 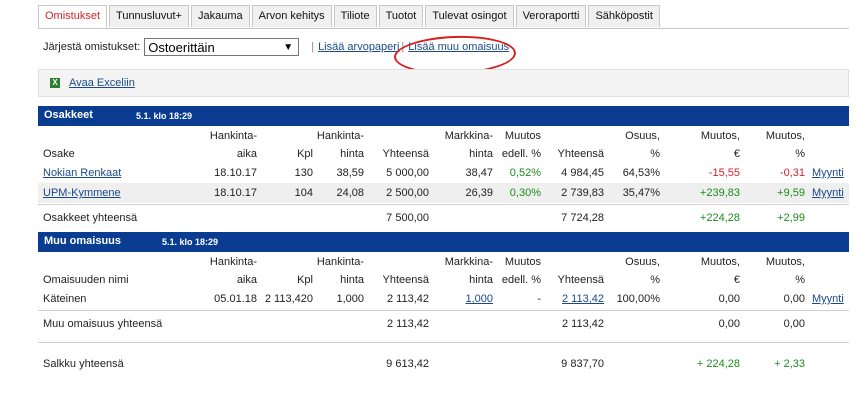 What do you see at coordinates (303, 173) in the screenshot?
I see `cell: 130` at bounding box center [303, 173].